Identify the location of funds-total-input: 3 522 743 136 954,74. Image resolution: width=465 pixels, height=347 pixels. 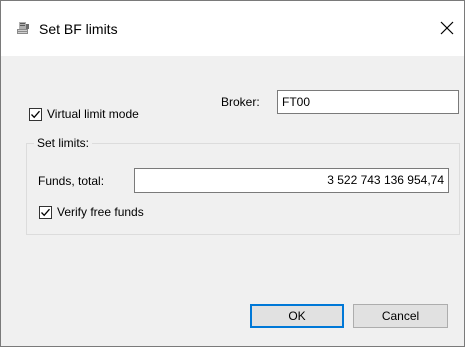
(291, 180).